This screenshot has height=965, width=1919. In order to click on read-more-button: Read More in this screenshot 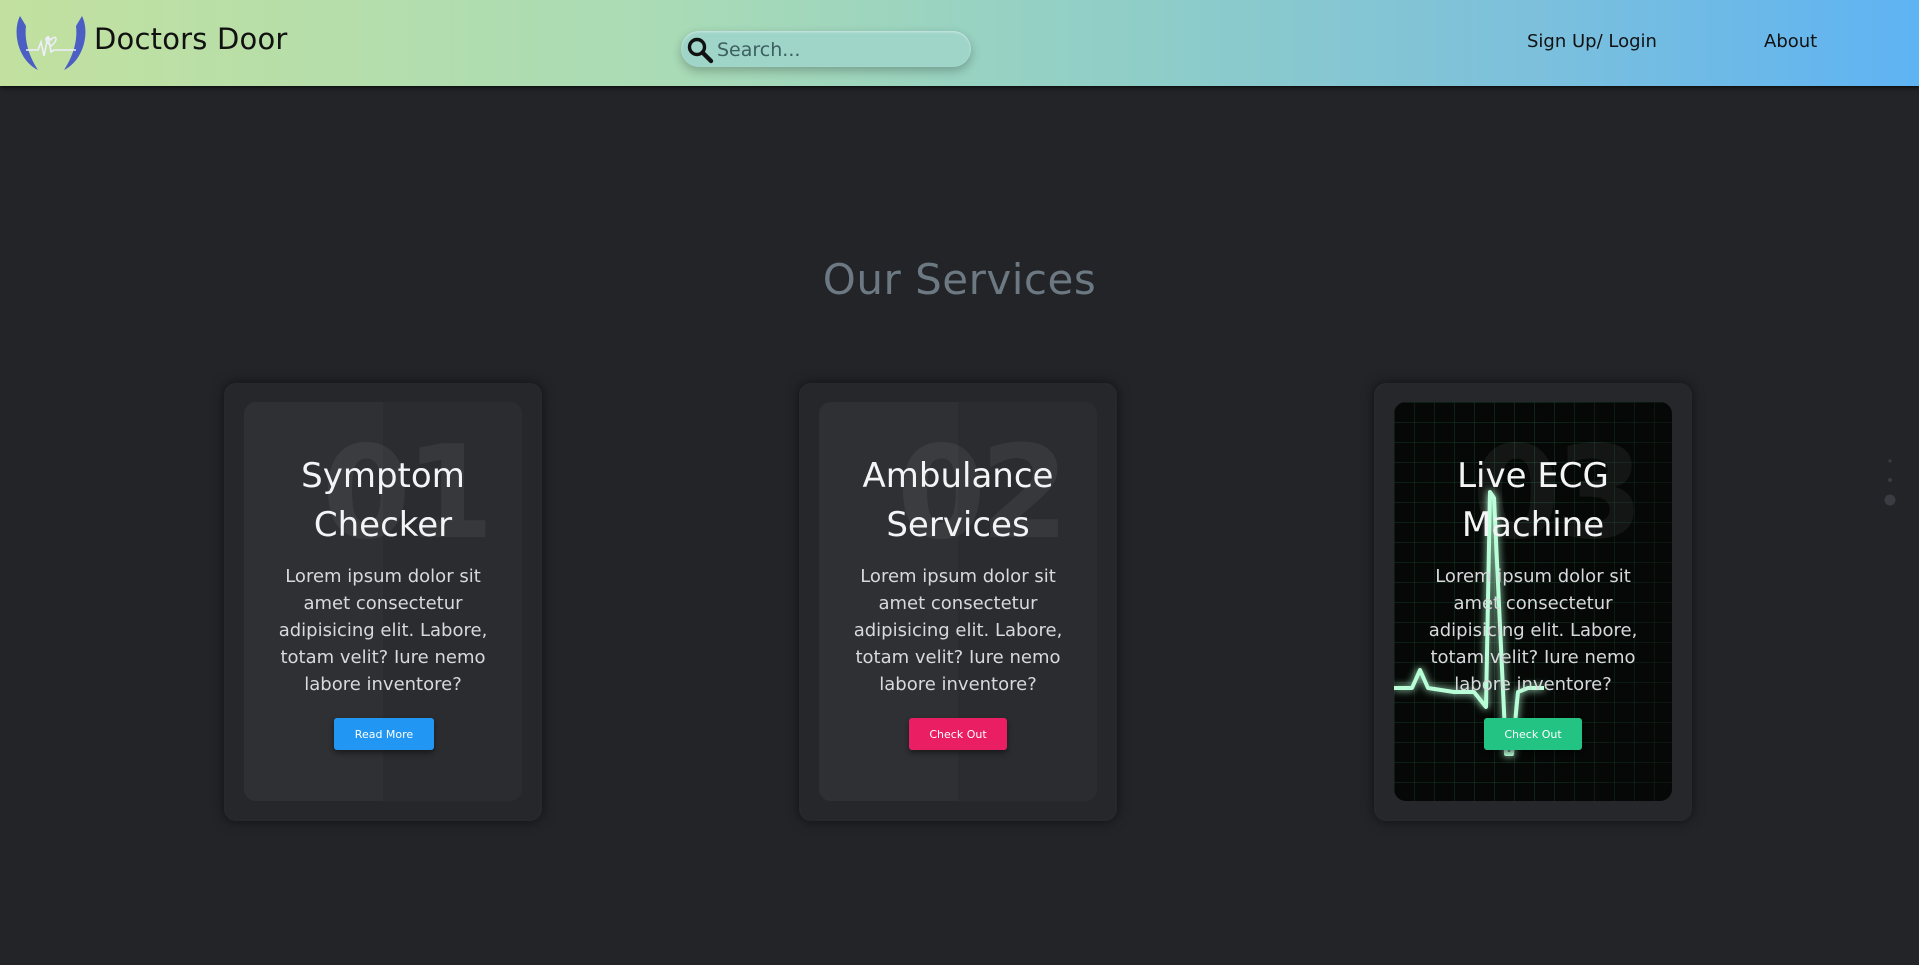, I will do `click(384, 734)`.